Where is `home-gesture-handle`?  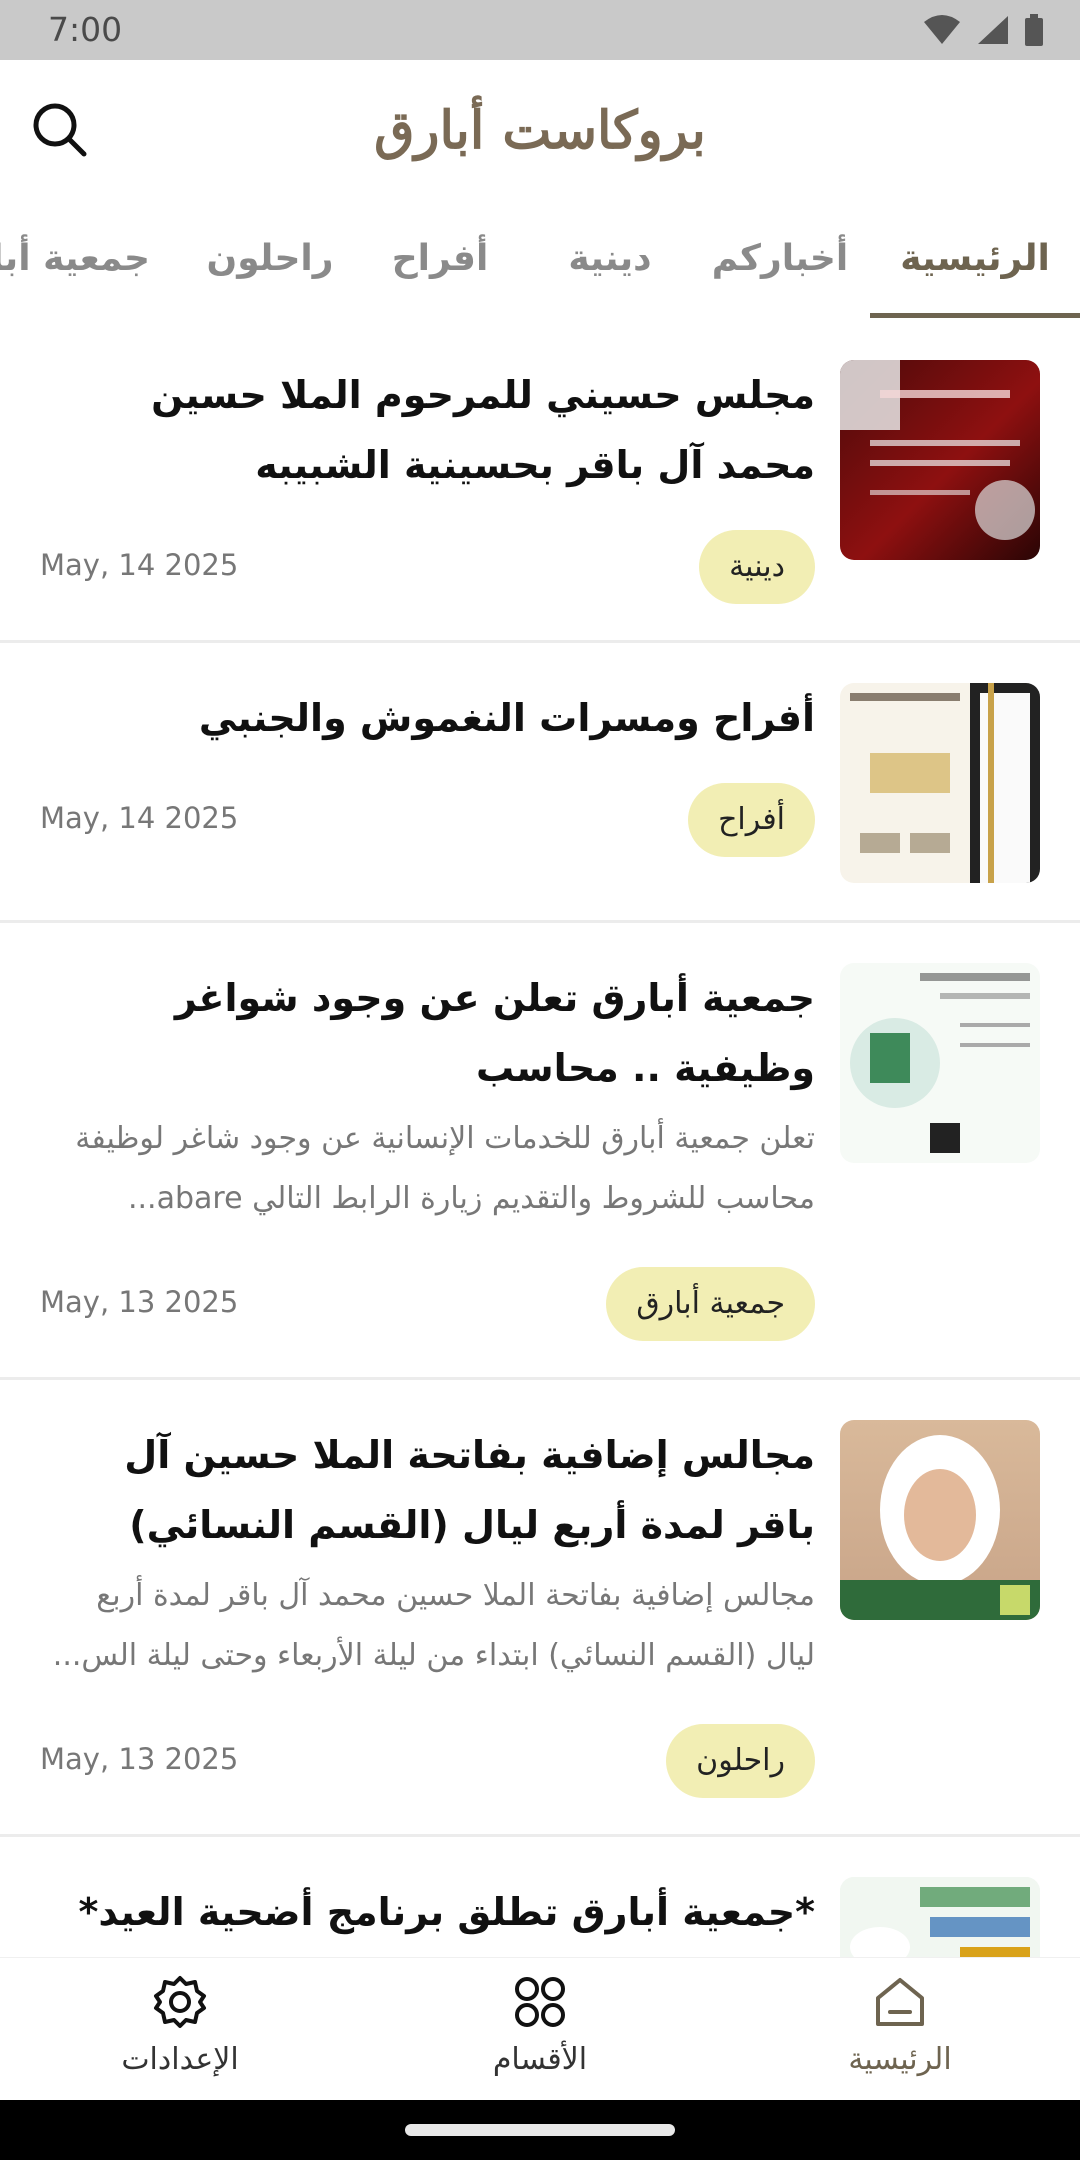
home-gesture-handle is located at coordinates (540, 2130).